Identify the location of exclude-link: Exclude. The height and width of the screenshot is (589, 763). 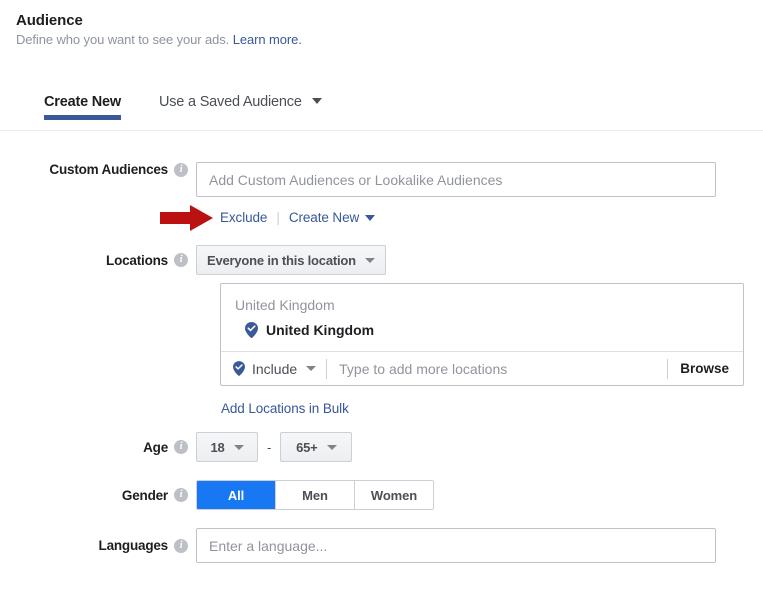
(243, 217).